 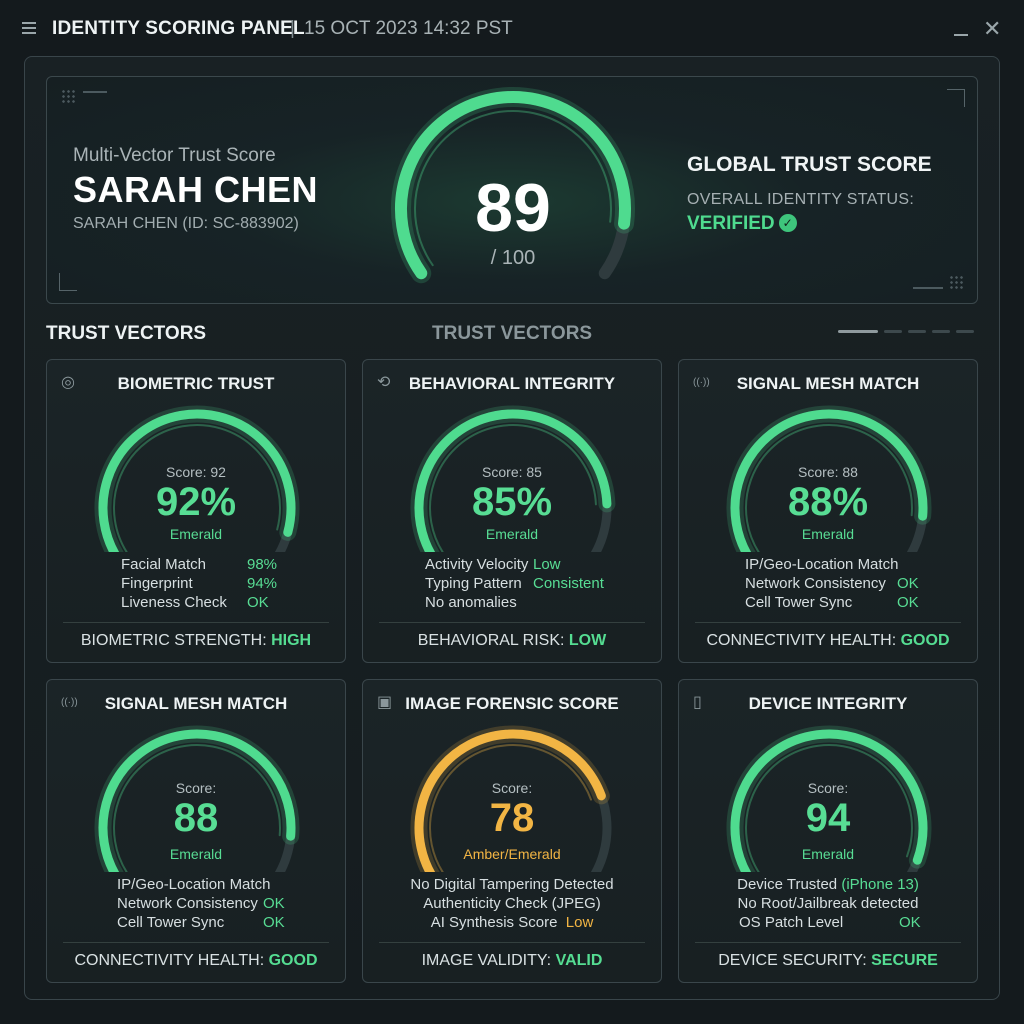 What do you see at coordinates (176, 640) in the screenshot?
I see `footer-label: BIOMETRIC STRENGTH:` at bounding box center [176, 640].